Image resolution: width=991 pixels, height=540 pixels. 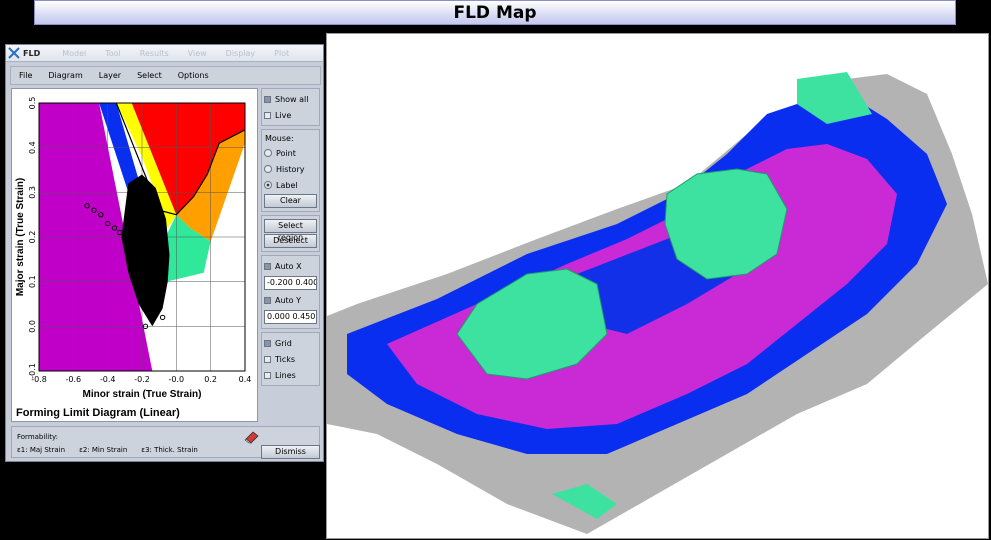 What do you see at coordinates (252, 437) in the screenshot?
I see `eraser-icon` at bounding box center [252, 437].